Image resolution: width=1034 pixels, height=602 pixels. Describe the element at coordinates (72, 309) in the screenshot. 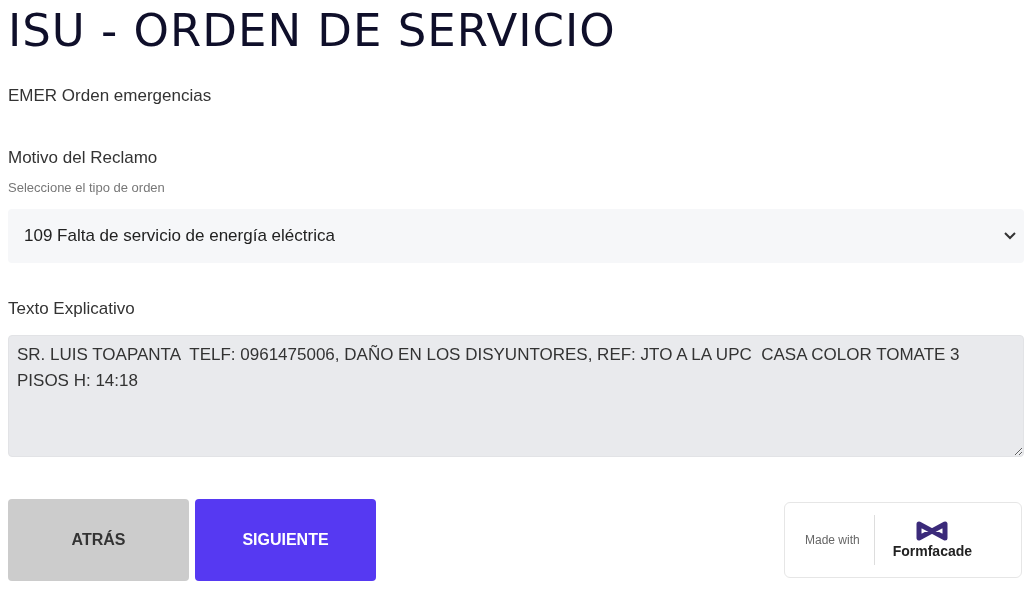

I see `field-label: Texto Explicativo` at that location.